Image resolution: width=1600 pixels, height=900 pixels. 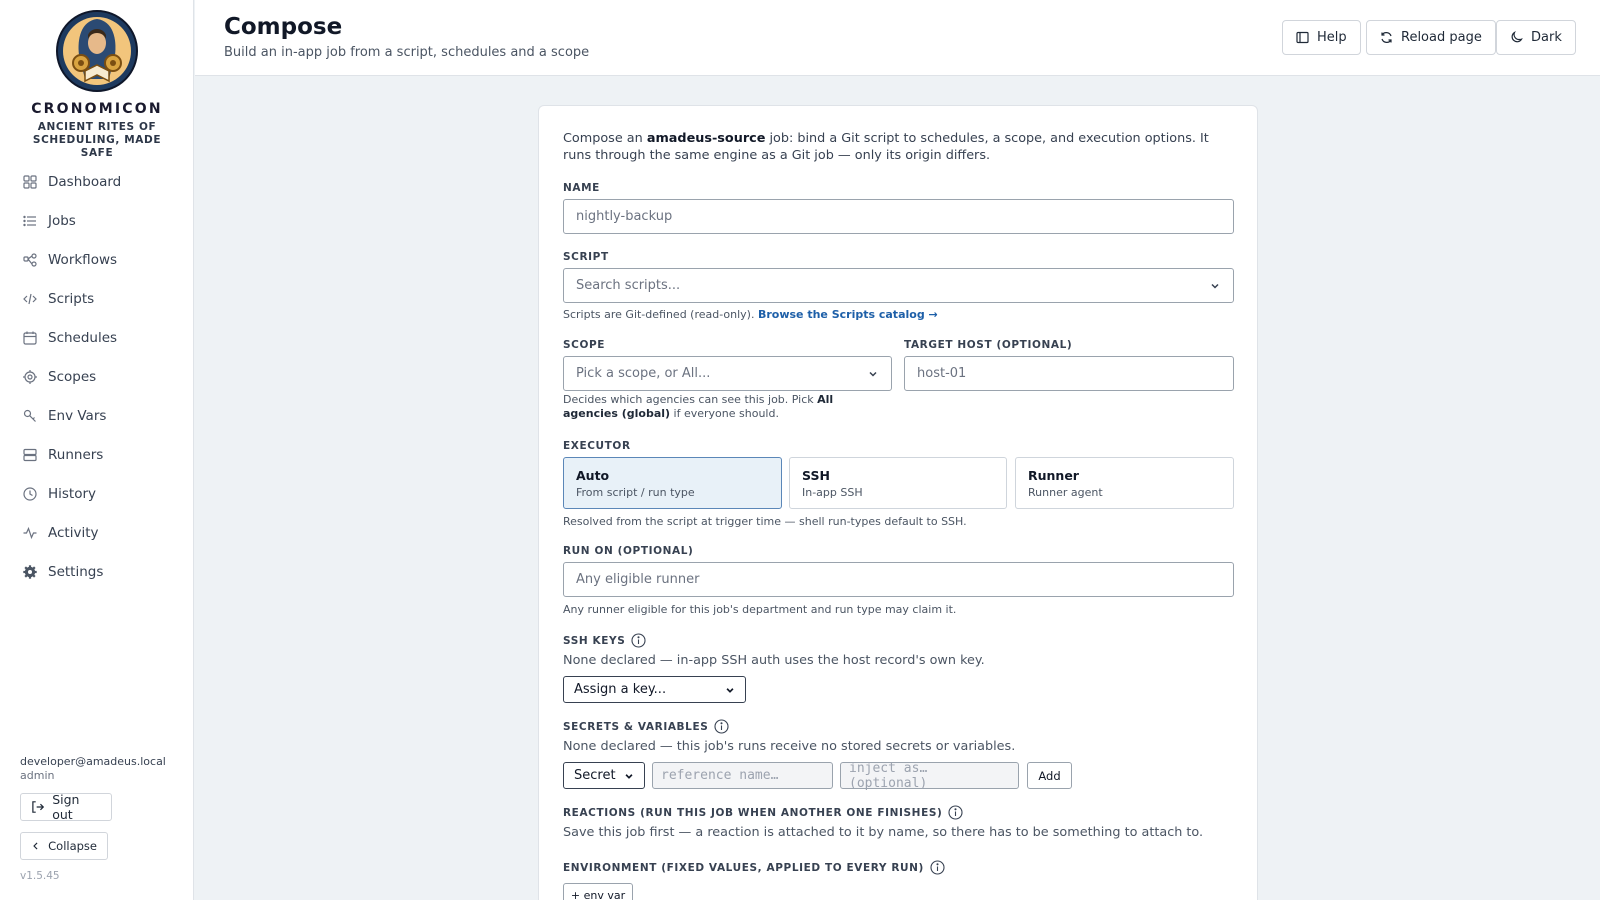 I want to click on sign-out-button: Sign out, so click(x=66, y=807).